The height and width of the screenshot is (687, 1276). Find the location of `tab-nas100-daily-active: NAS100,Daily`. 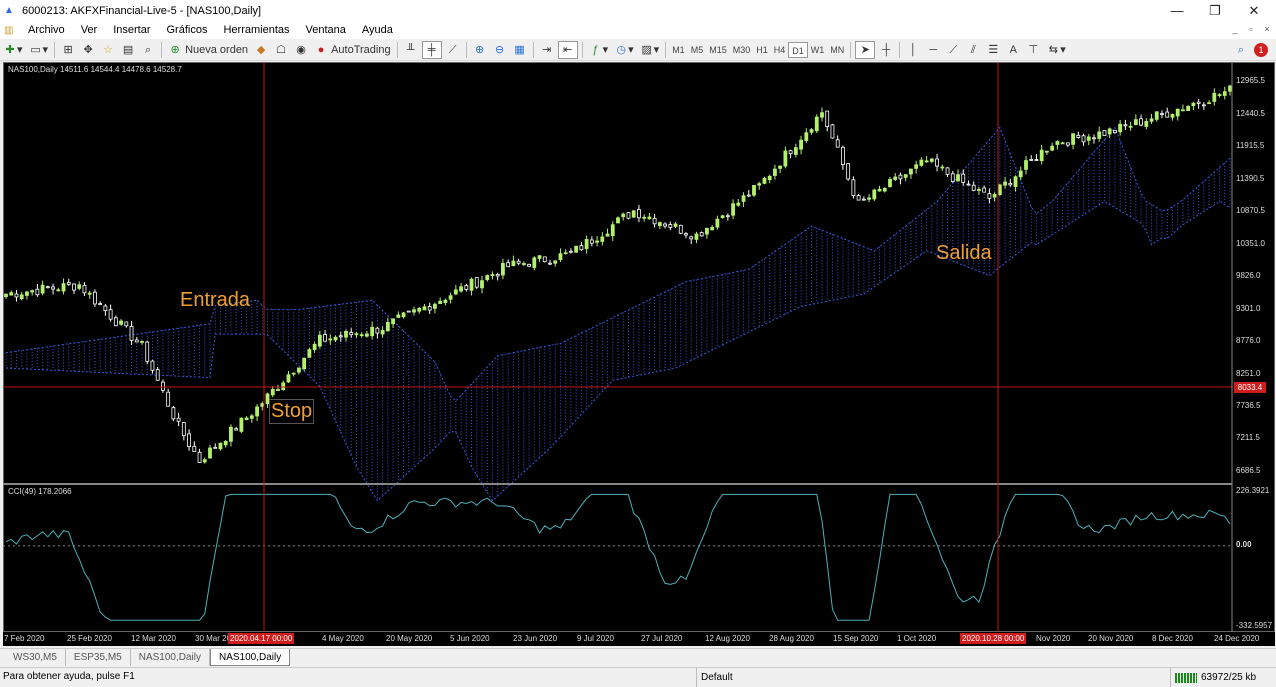

tab-nas100-daily-active: NAS100,Daily is located at coordinates (250, 657).